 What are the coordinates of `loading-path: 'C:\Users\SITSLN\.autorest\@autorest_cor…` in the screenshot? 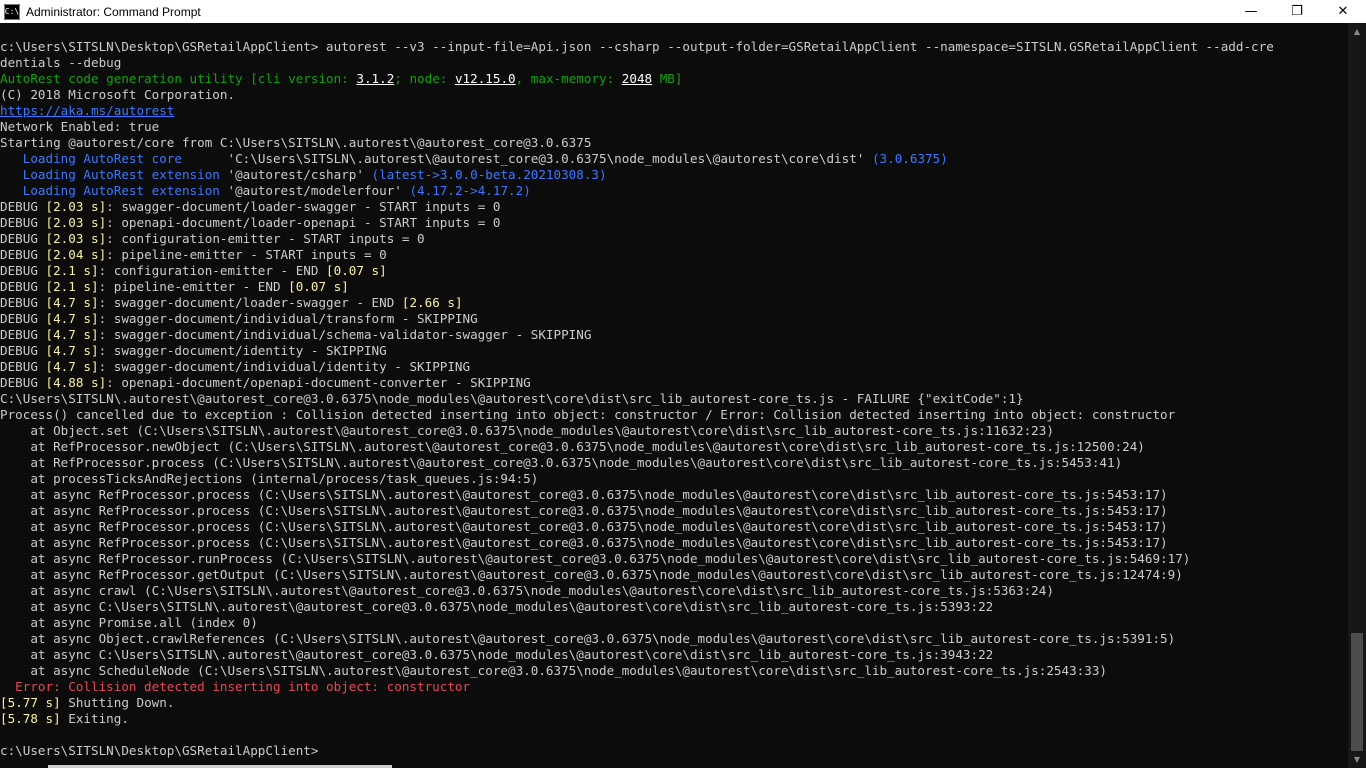 It's located at (546, 158).